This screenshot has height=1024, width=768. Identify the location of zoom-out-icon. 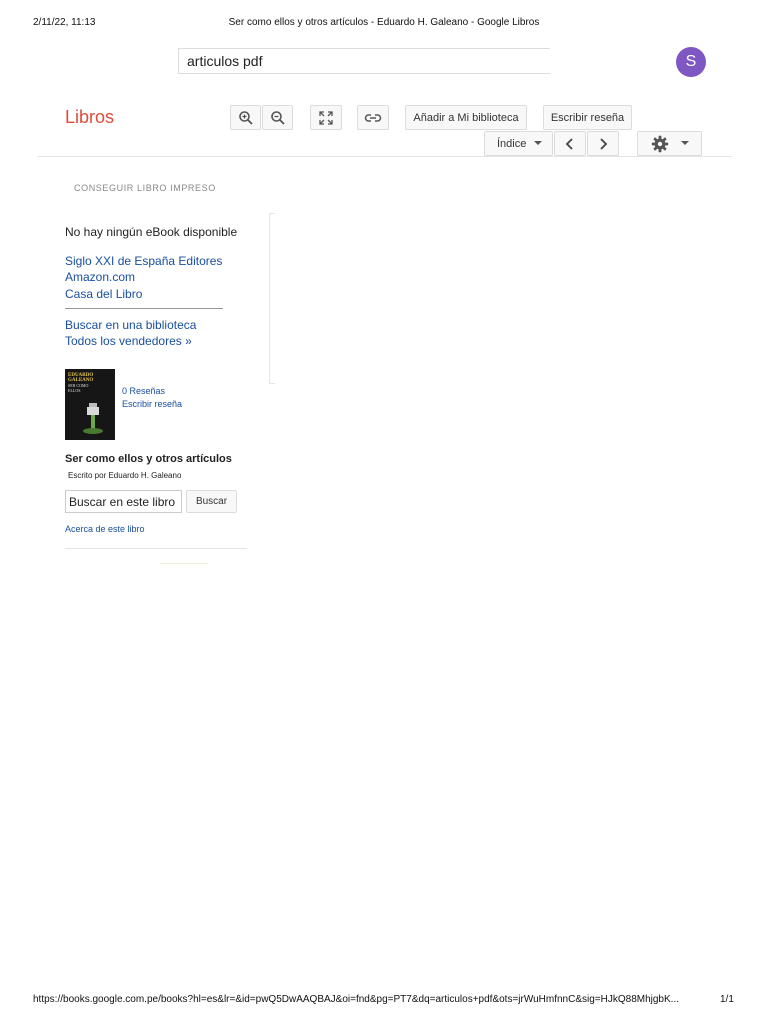
(277, 117).